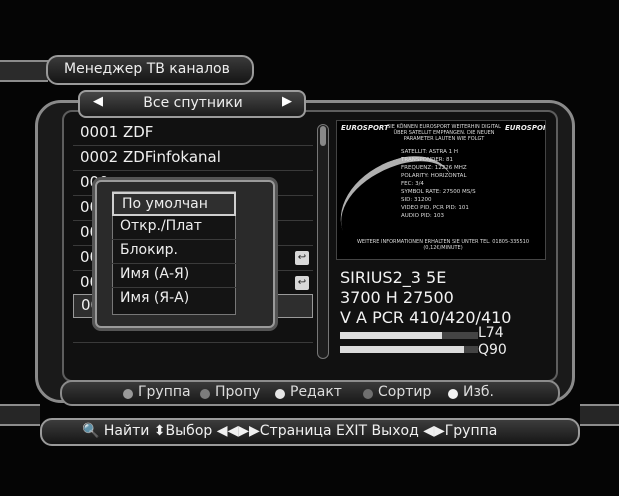 The width and height of the screenshot is (619, 496). Describe the element at coordinates (412, 184) in the screenshot. I see `banner-line: FEC: 3/4` at that location.